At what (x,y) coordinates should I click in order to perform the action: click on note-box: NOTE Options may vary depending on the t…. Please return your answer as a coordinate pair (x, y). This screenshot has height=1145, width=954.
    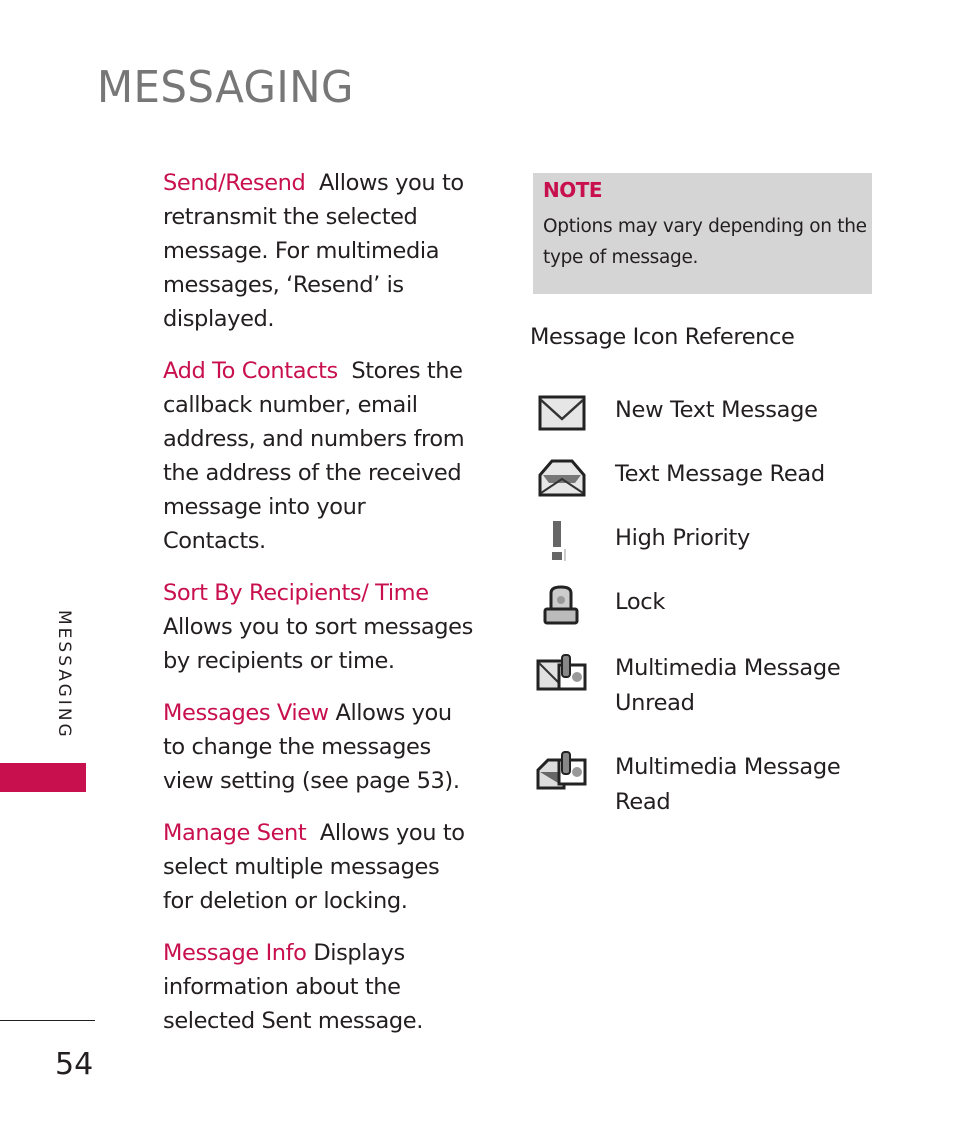
    Looking at the image, I should click on (702, 233).